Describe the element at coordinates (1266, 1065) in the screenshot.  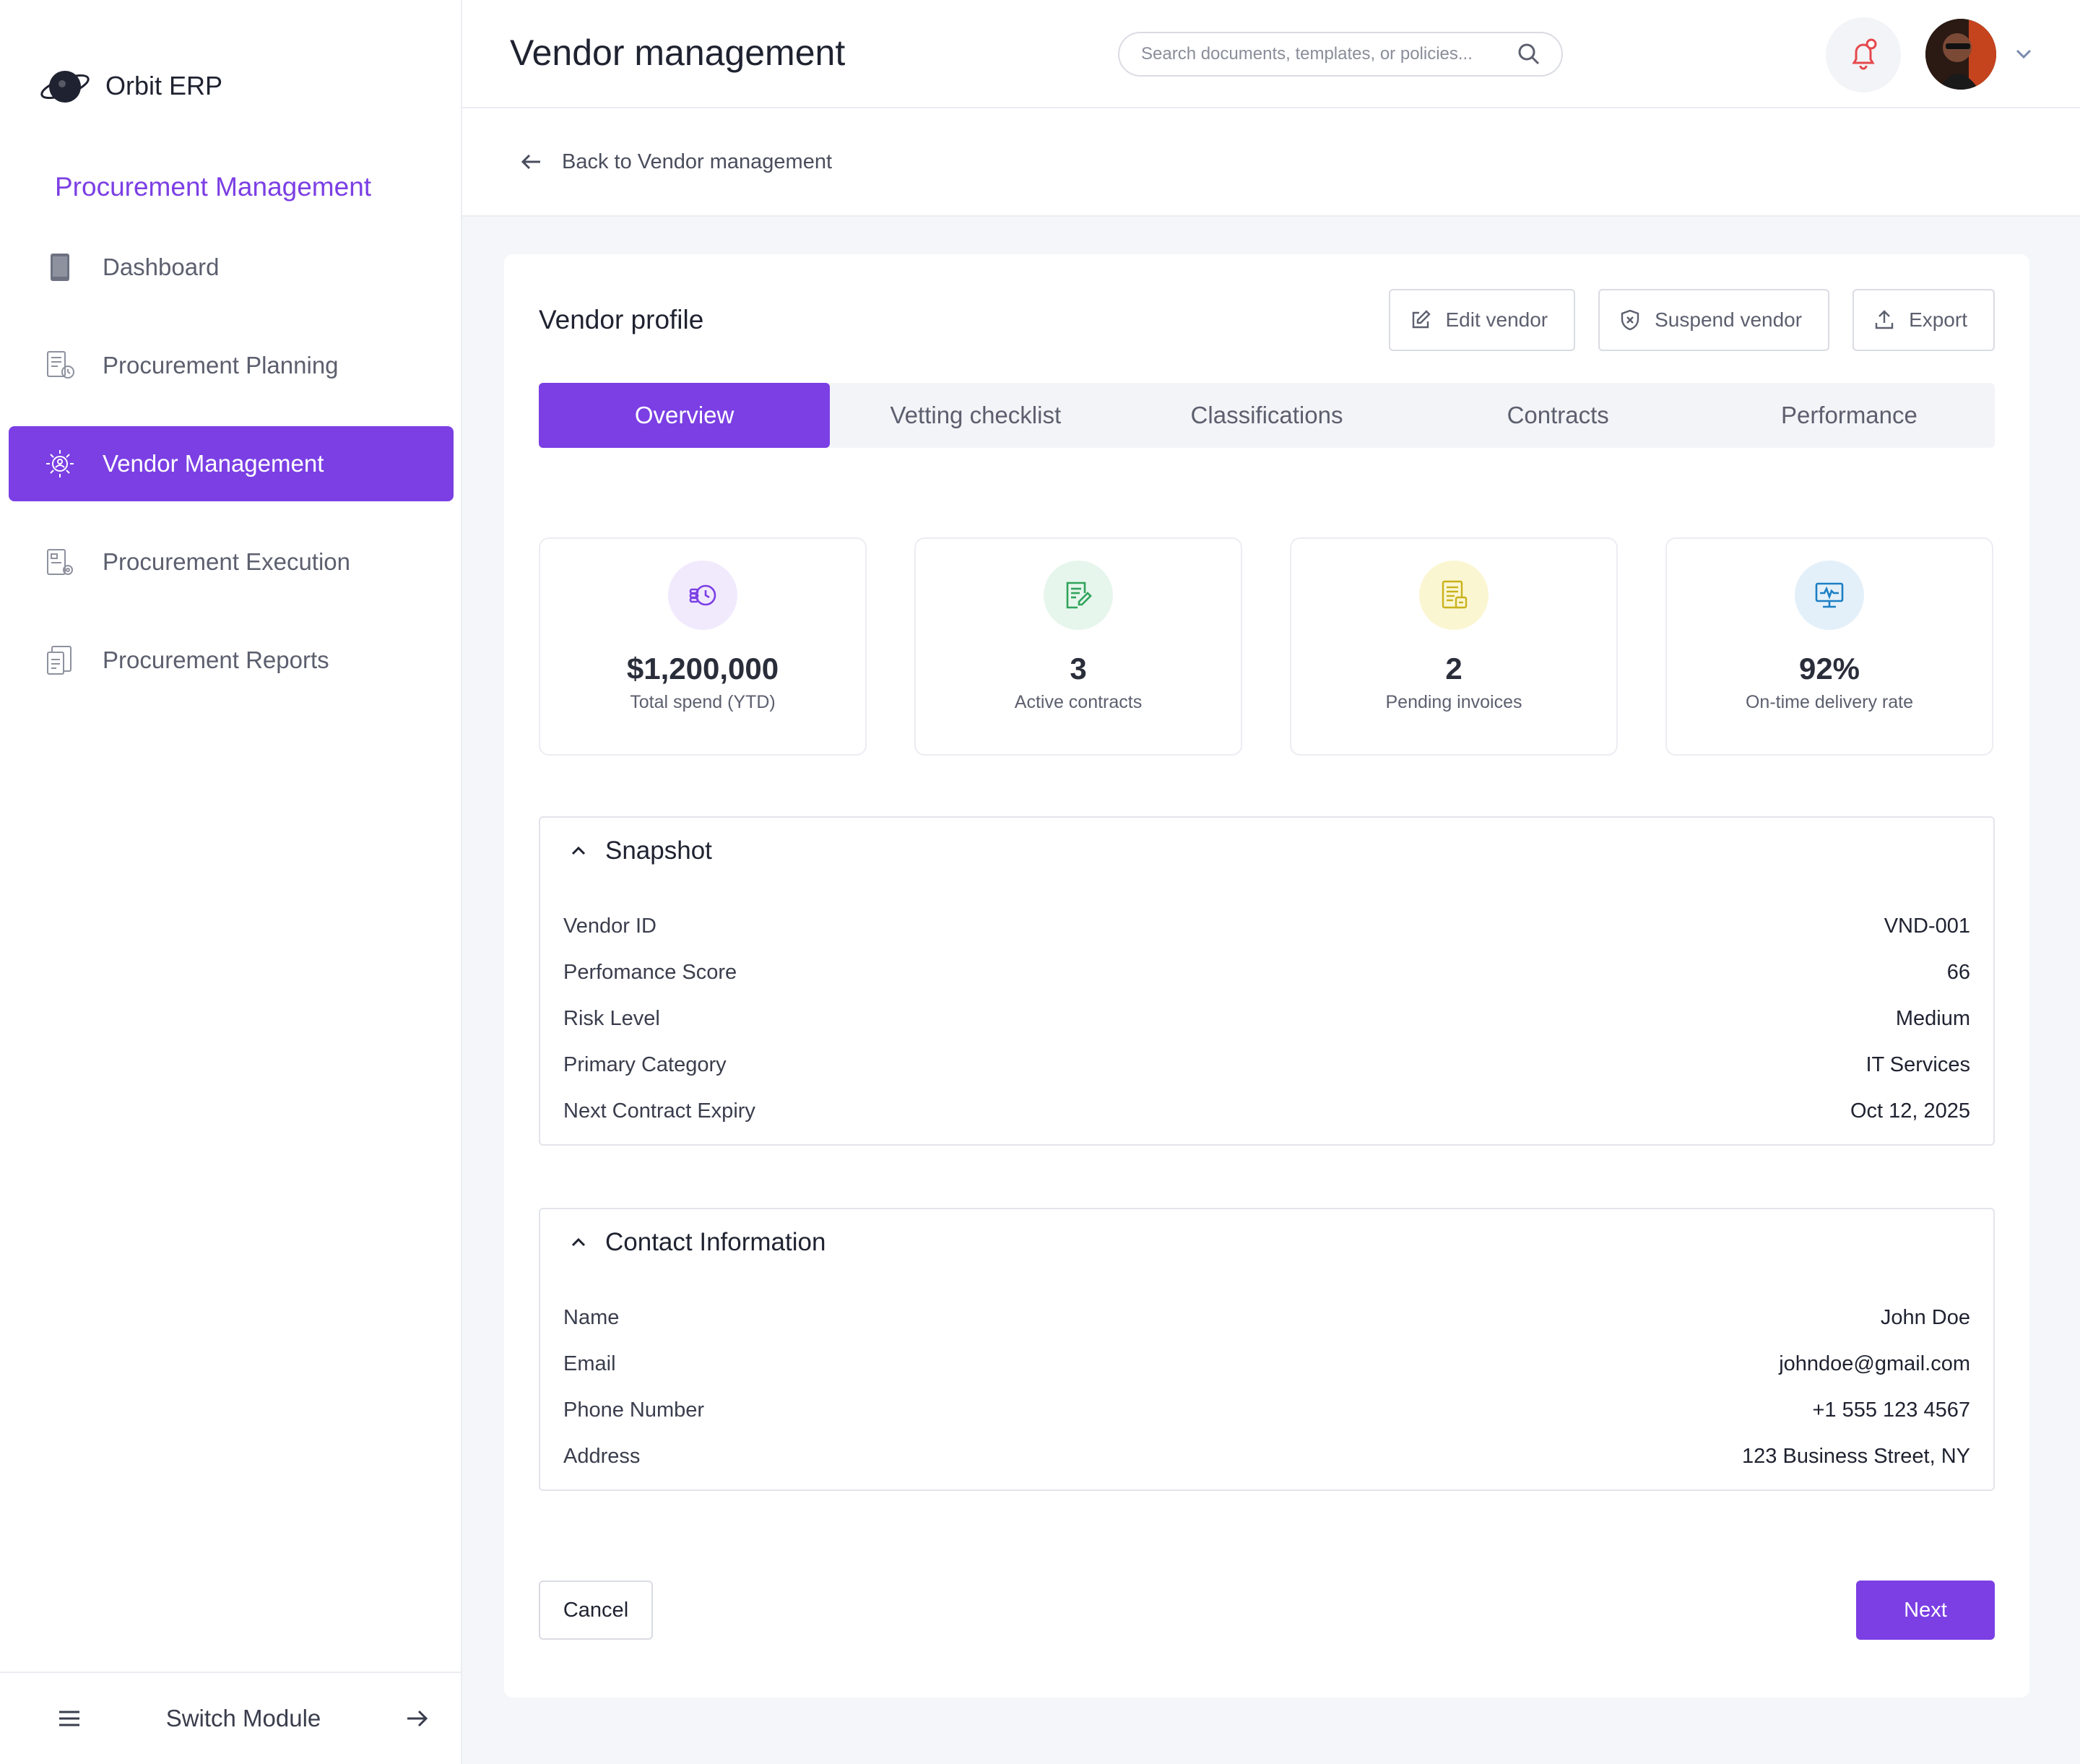
I see `list-item: Primary Category IT Services` at that location.